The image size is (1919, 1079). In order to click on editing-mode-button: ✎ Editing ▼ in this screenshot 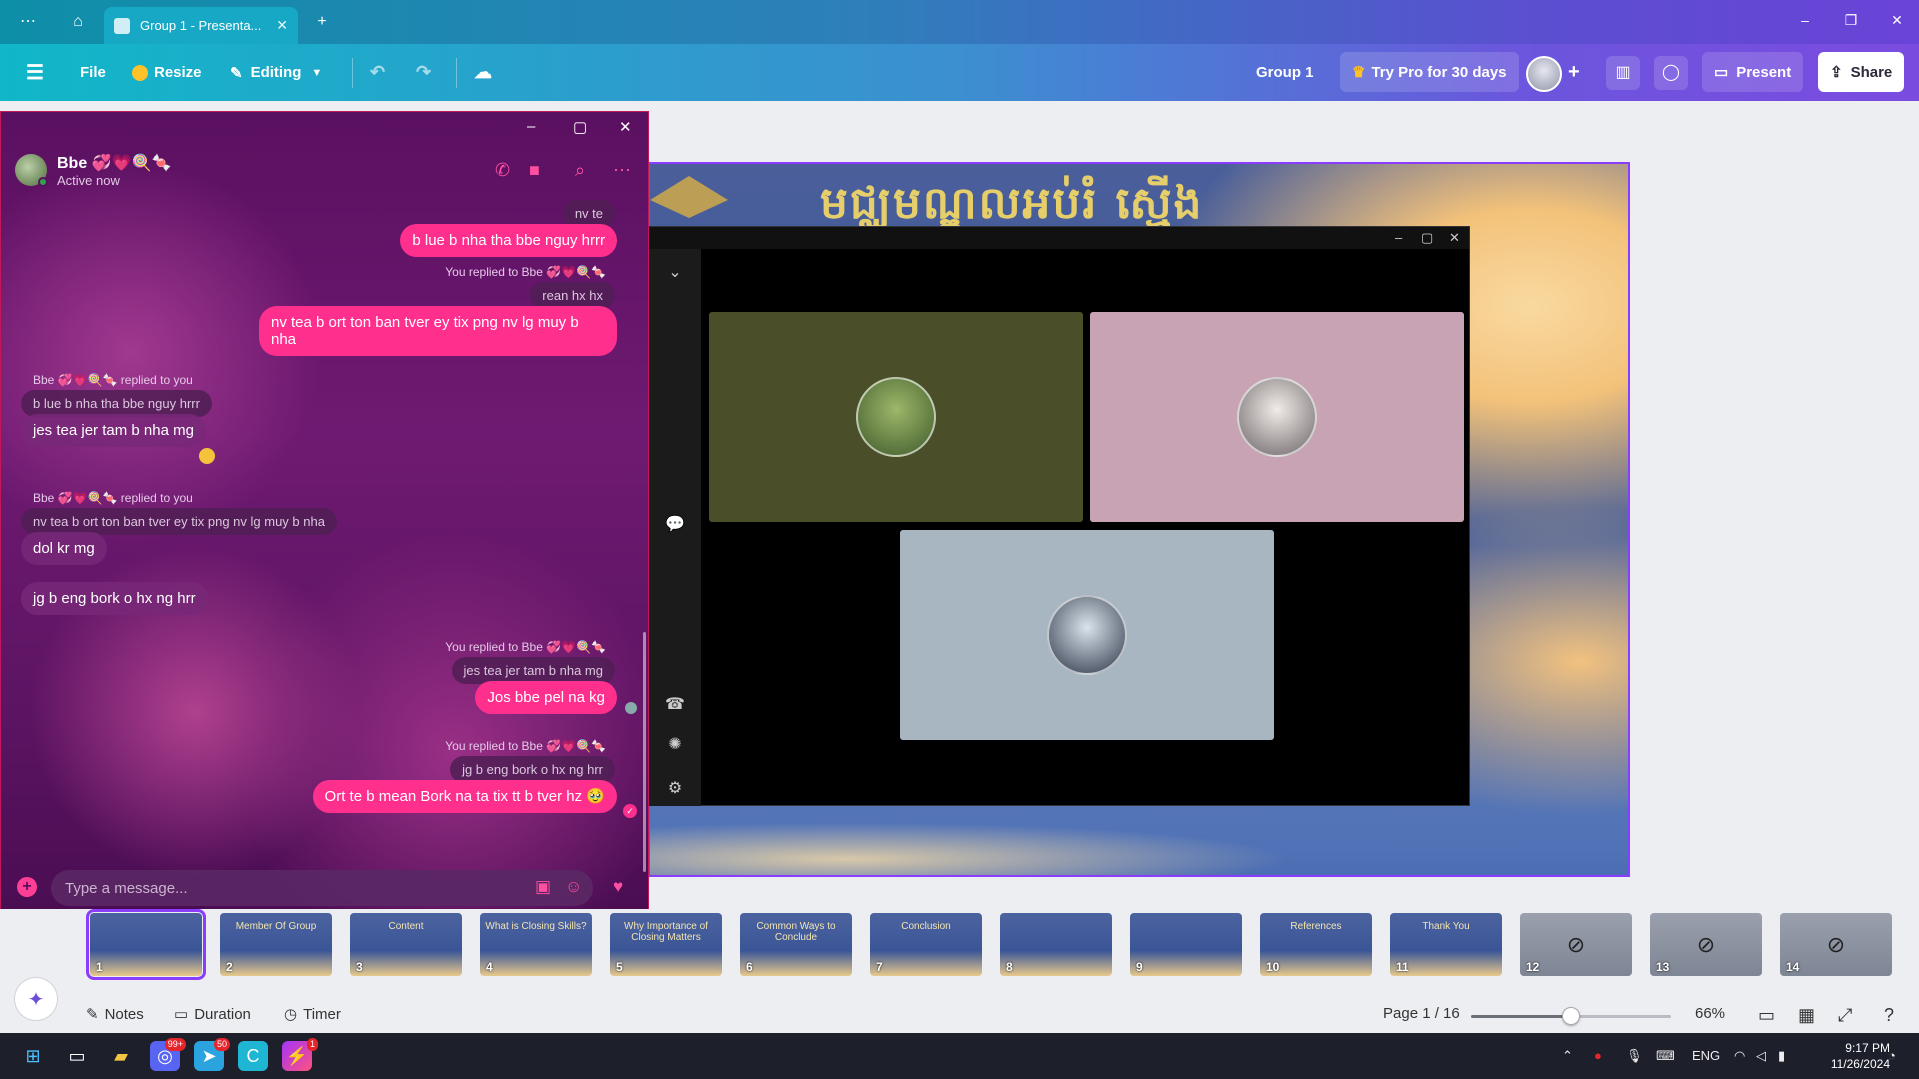, I will do `click(276, 72)`.